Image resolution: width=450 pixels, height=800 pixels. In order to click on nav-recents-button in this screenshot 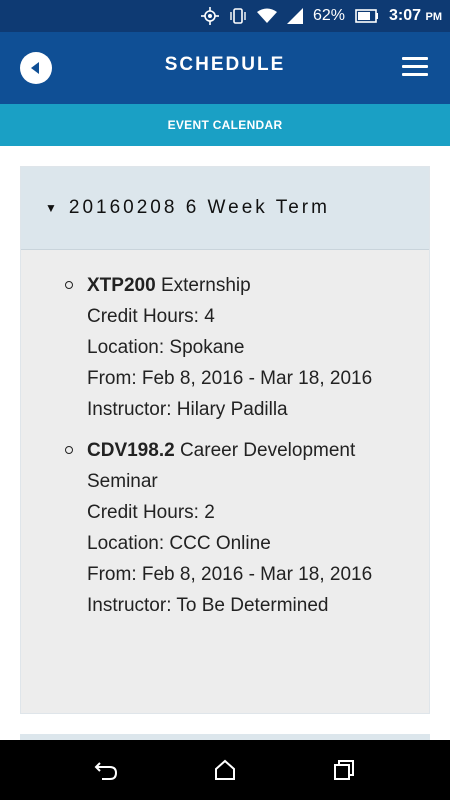, I will do `click(344, 770)`.